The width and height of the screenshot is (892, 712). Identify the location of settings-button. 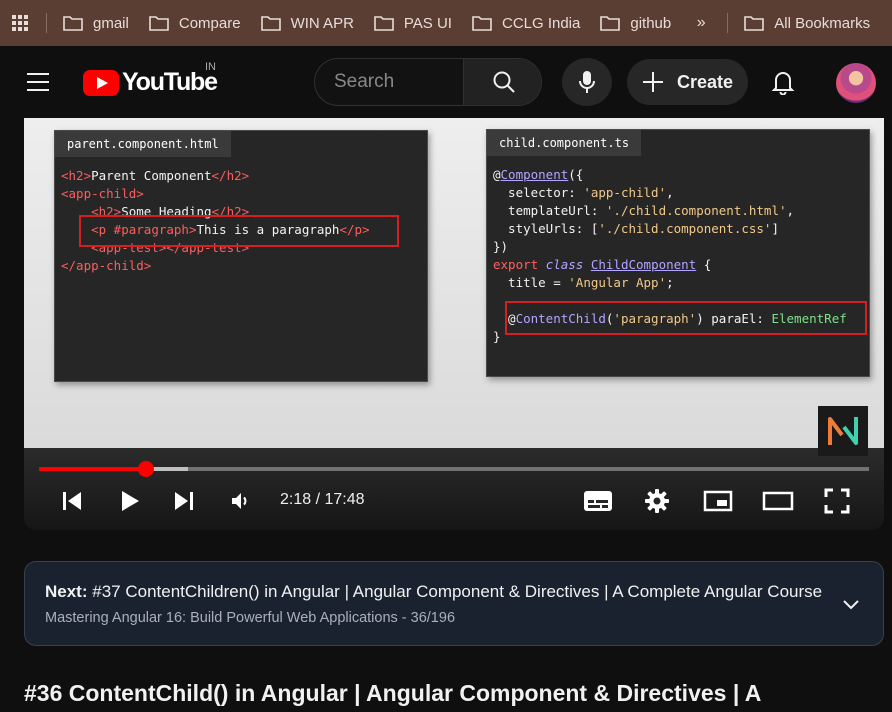
(657, 501).